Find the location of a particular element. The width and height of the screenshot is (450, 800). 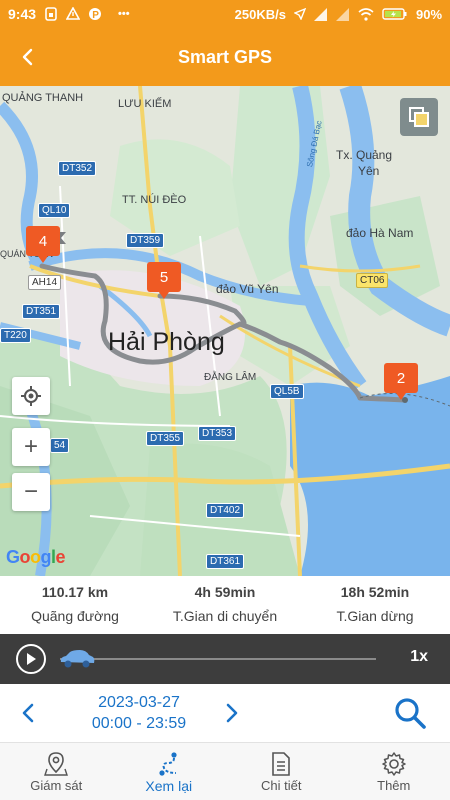

road-badge: T220 is located at coordinates (15, 335).